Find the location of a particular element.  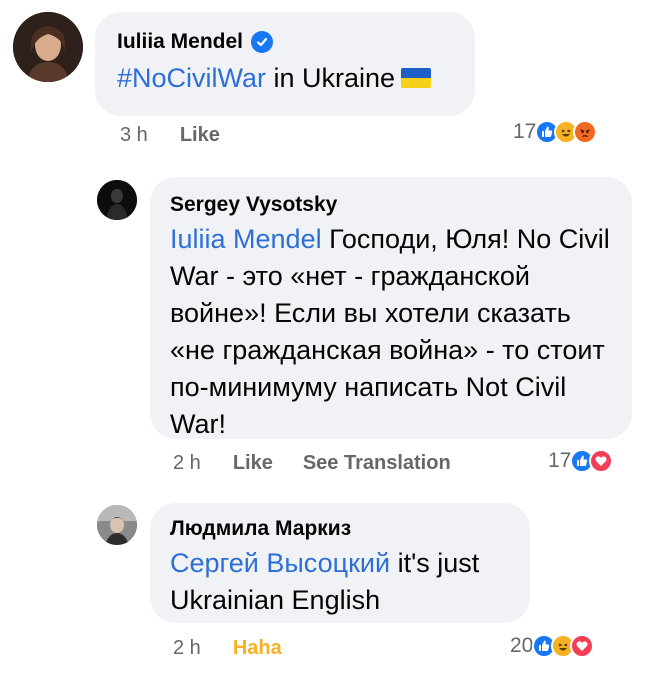

comment-text: #NoCivilWar in Ukraine is located at coordinates (285, 78).